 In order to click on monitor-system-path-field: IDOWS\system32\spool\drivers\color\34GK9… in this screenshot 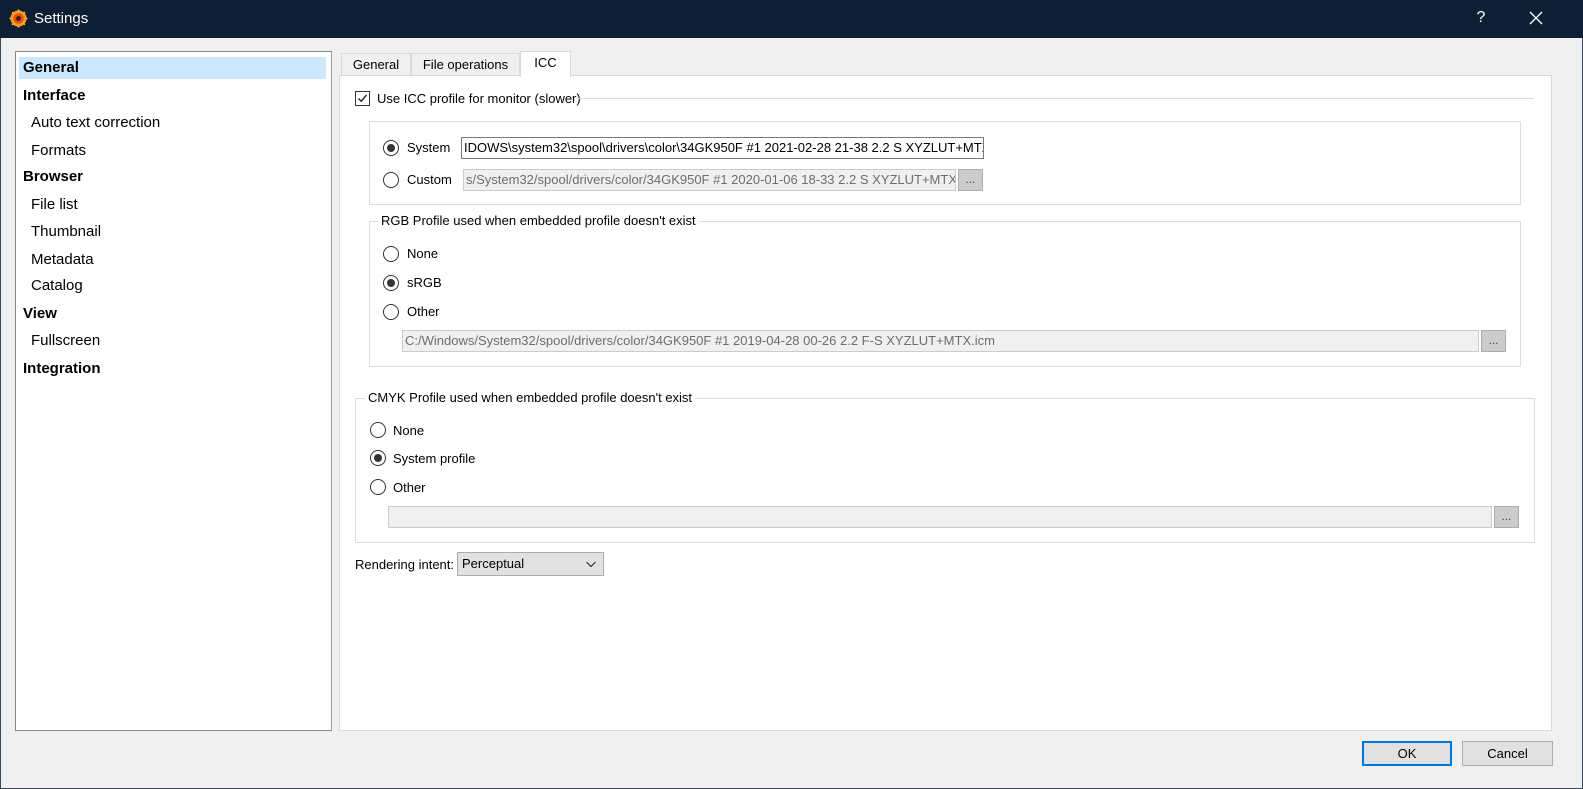, I will do `click(722, 148)`.